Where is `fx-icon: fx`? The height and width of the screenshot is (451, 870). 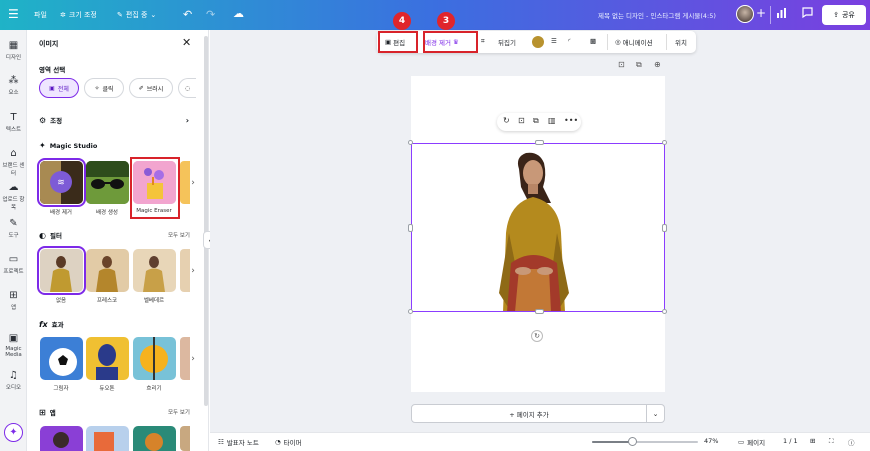
fx-icon: fx is located at coordinates (43, 324).